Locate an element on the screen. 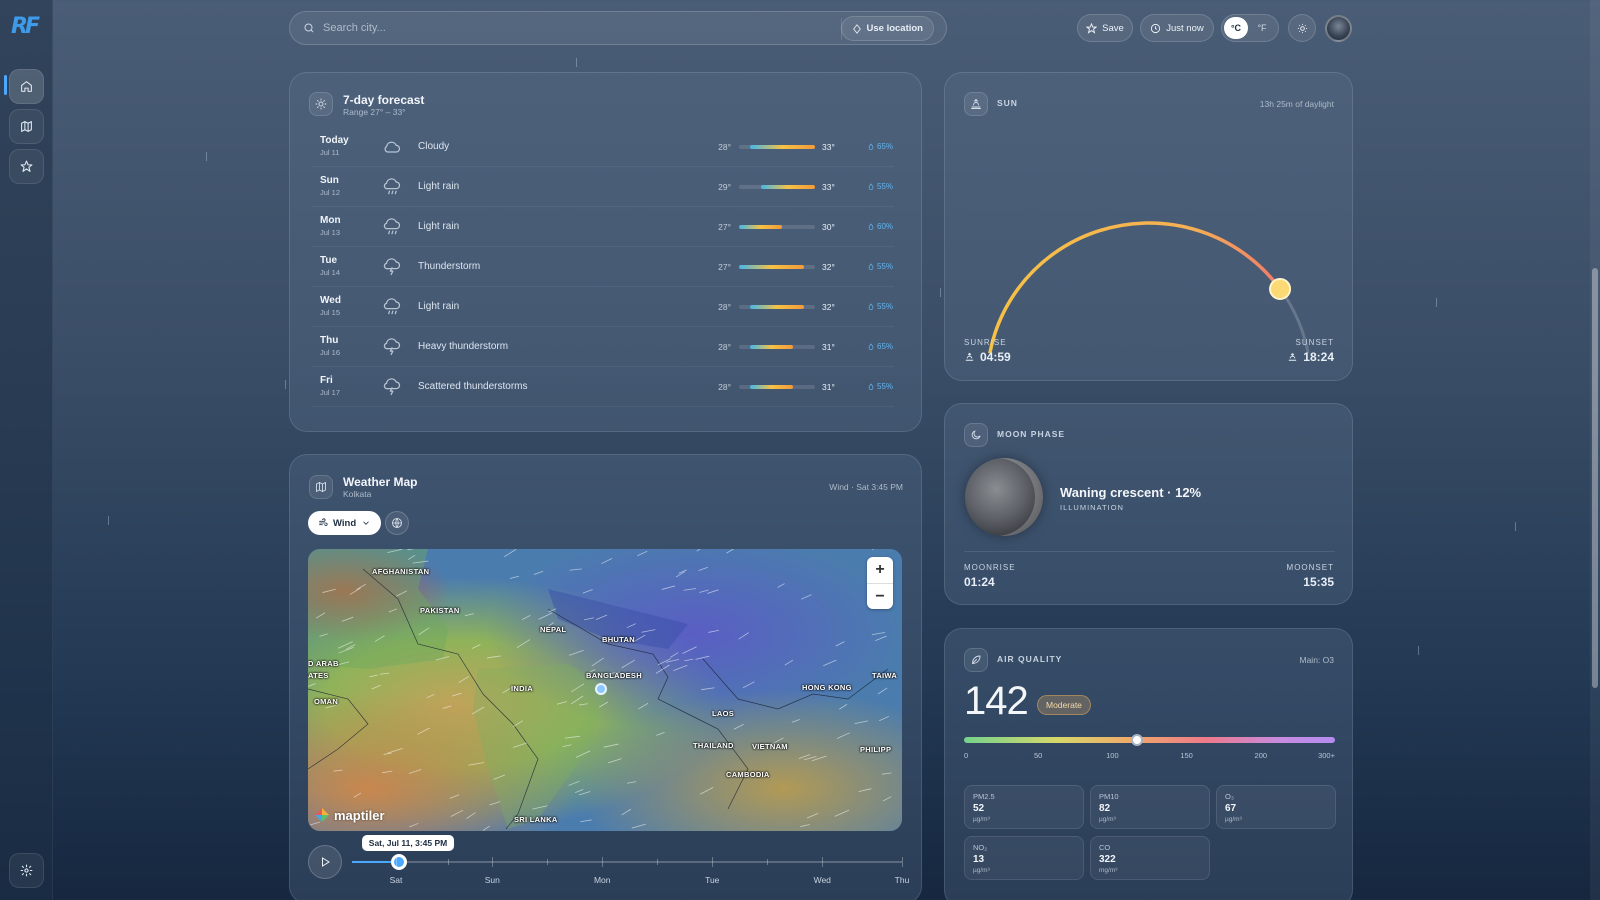 This screenshot has height=900, width=1600. forecast-condition: Scattered thunderstorms is located at coordinates (473, 386).